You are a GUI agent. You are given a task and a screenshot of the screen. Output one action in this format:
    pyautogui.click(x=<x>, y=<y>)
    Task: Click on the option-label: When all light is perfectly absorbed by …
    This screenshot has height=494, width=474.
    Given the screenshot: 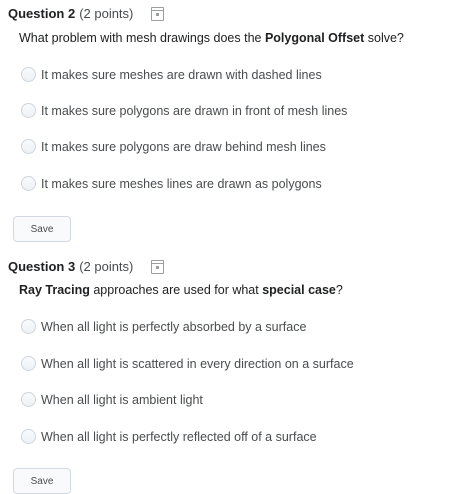 What is the action you would take?
    pyautogui.click(x=174, y=326)
    